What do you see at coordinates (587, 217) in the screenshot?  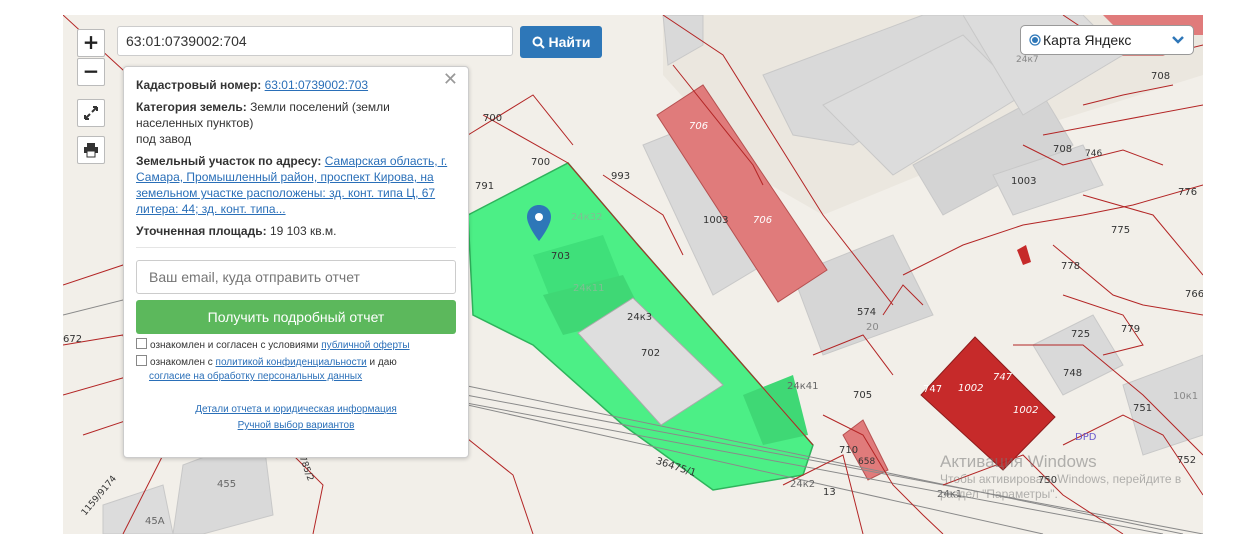 I see `map-label: 24к32` at bounding box center [587, 217].